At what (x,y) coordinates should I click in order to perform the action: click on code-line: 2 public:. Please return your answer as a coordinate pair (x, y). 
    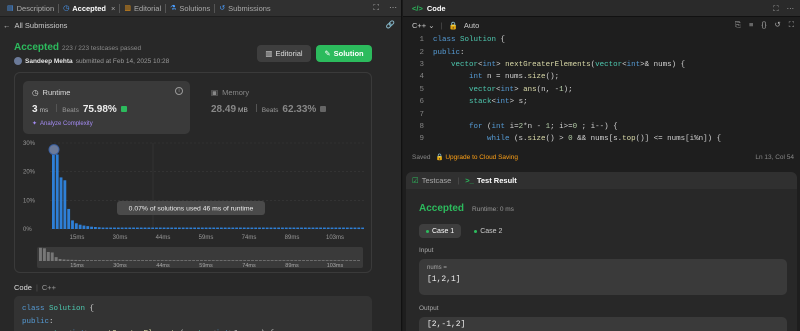
    Looking at the image, I should click on (601, 52).